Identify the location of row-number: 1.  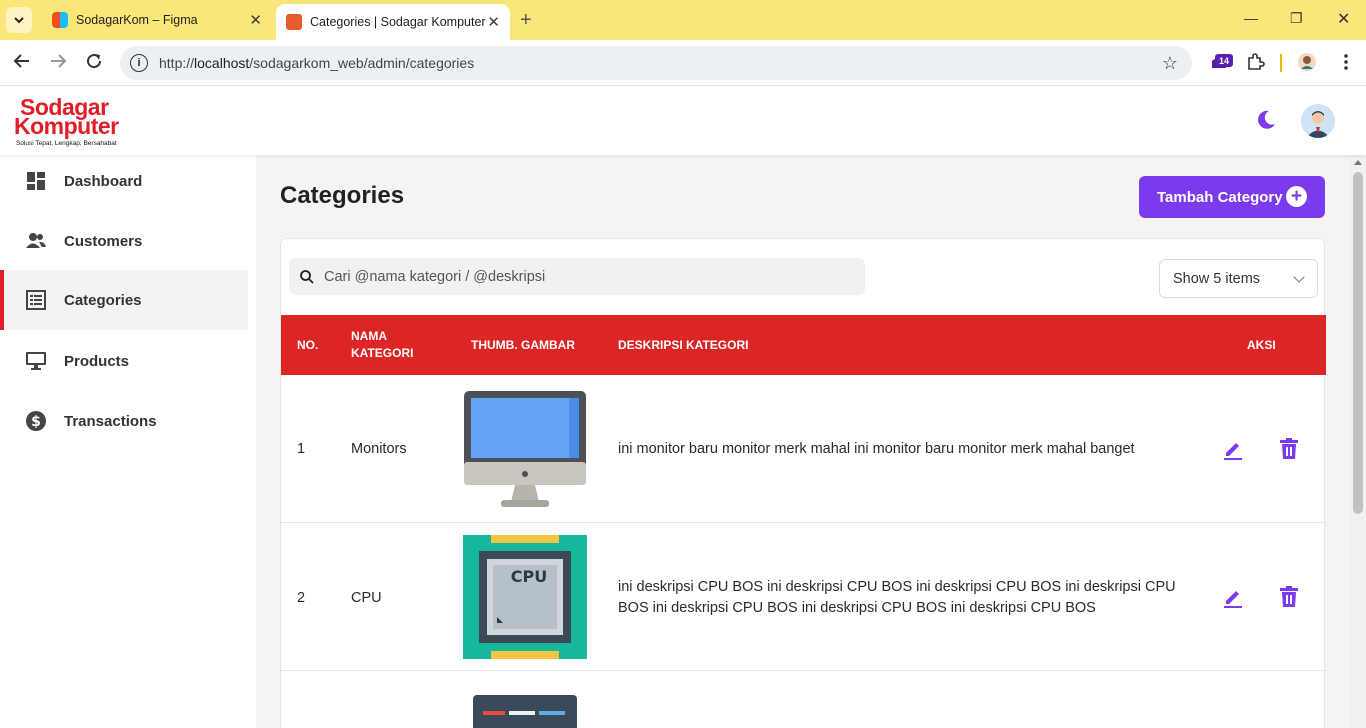
(301, 449).